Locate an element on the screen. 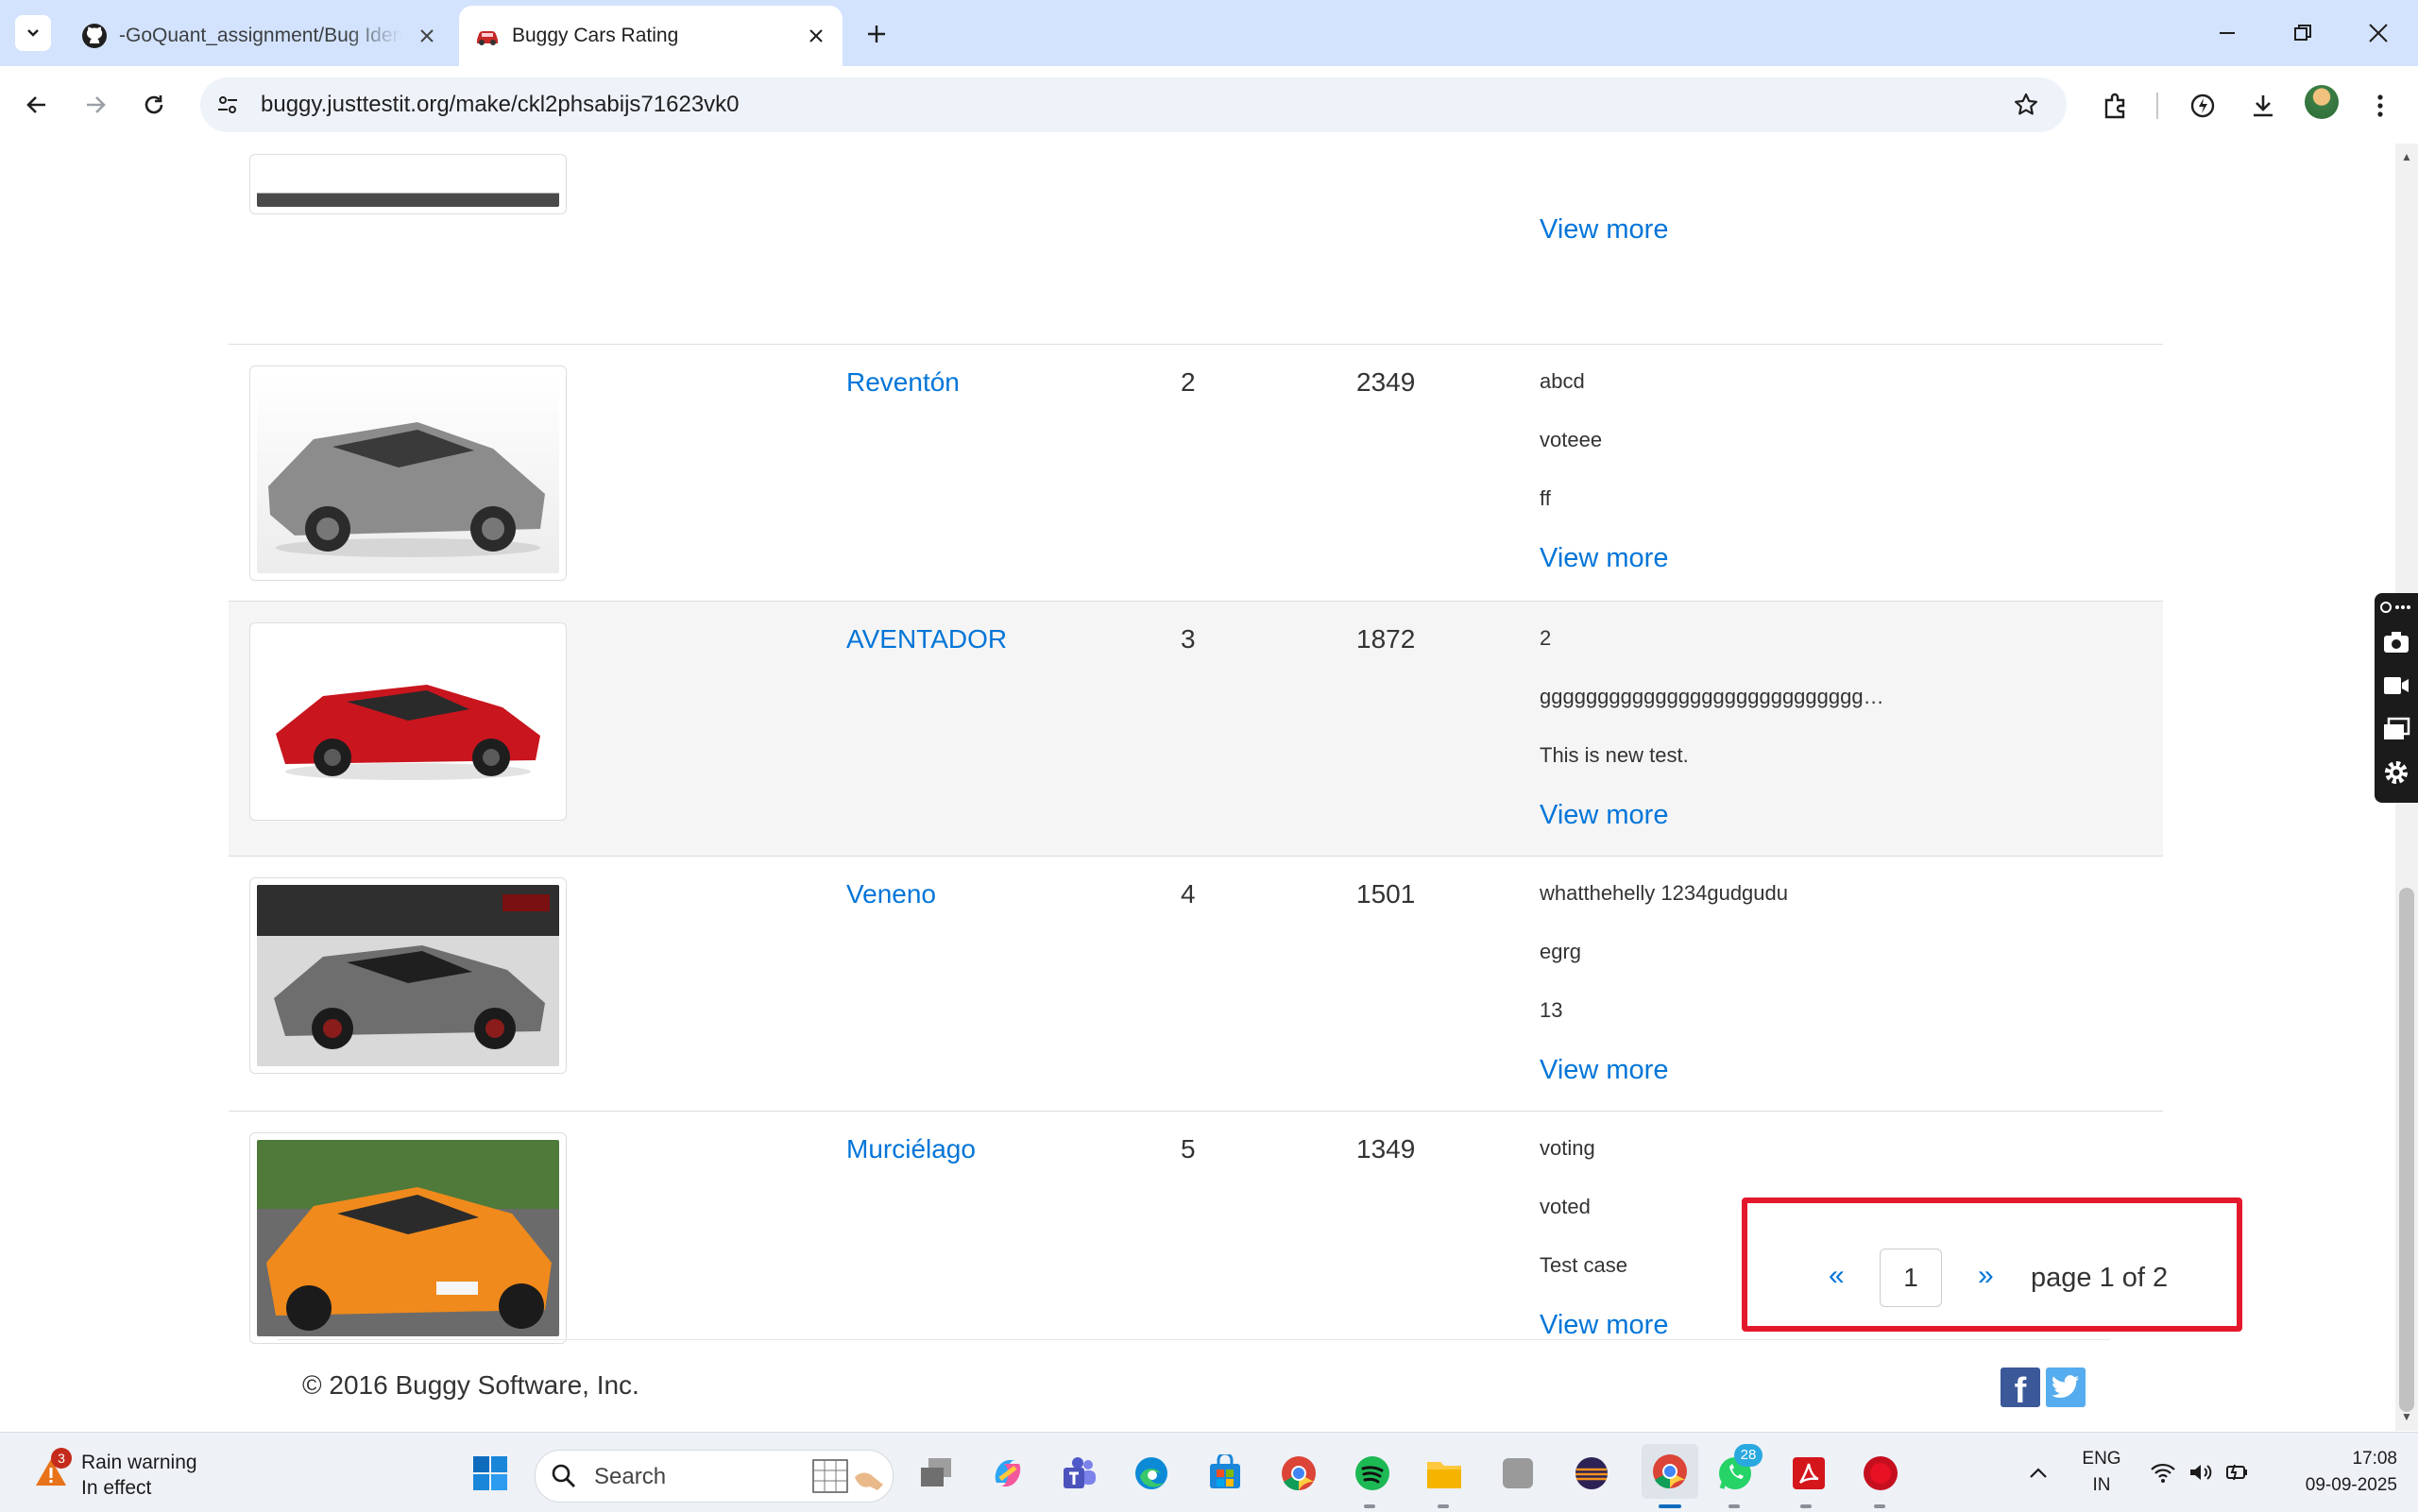 Image resolution: width=2418 pixels, height=1512 pixels. tab-github: -GoQuant_assignment/Bug Identification is located at coordinates (259, 36).